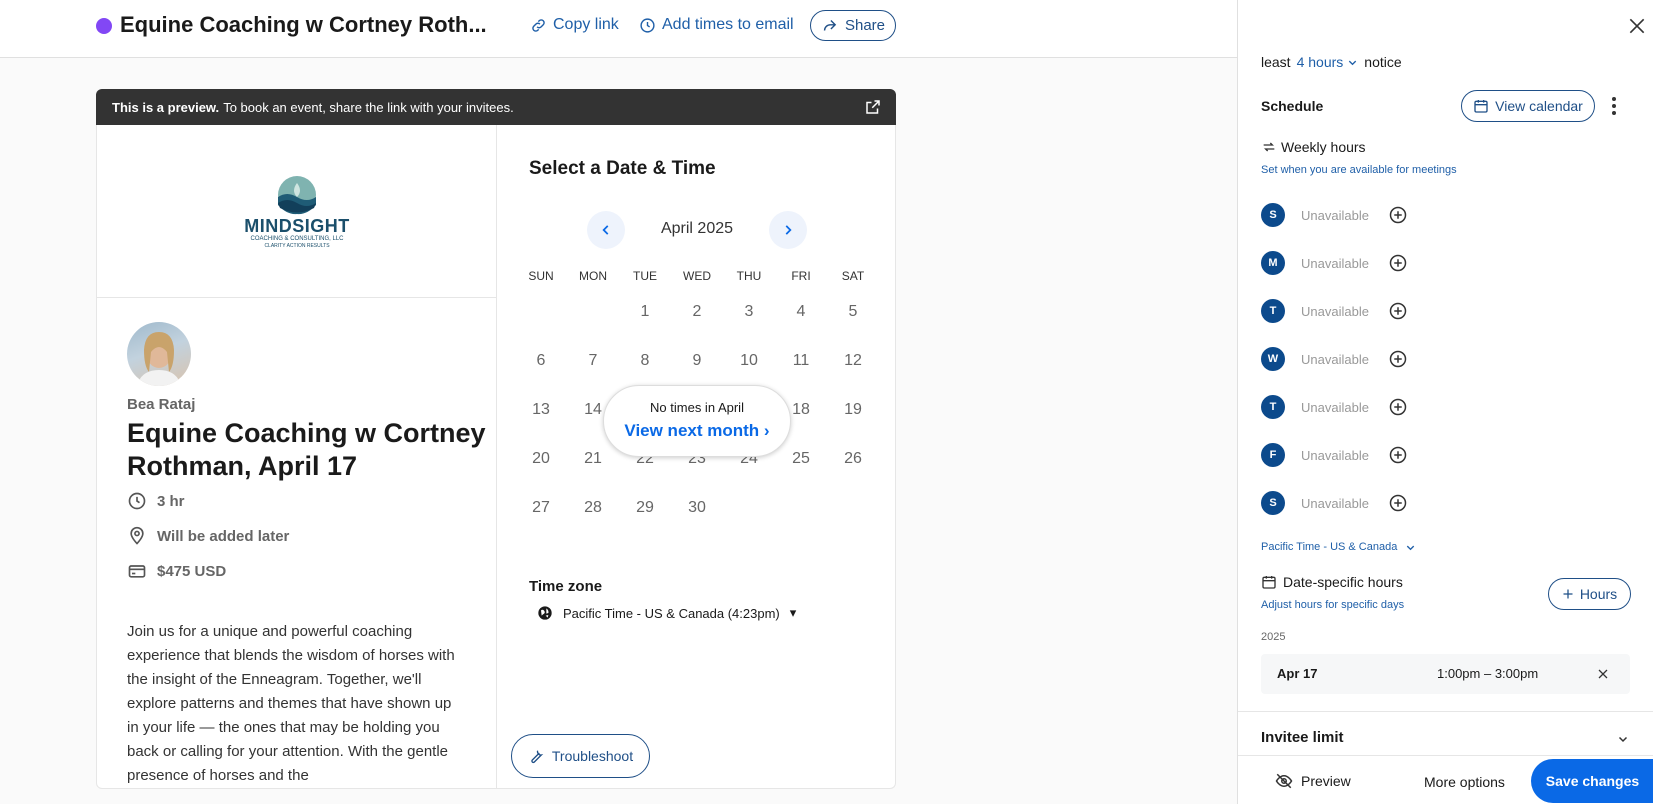 The width and height of the screenshot is (1653, 804). Describe the element at coordinates (537, 757) in the screenshot. I see `wrench-icon` at that location.